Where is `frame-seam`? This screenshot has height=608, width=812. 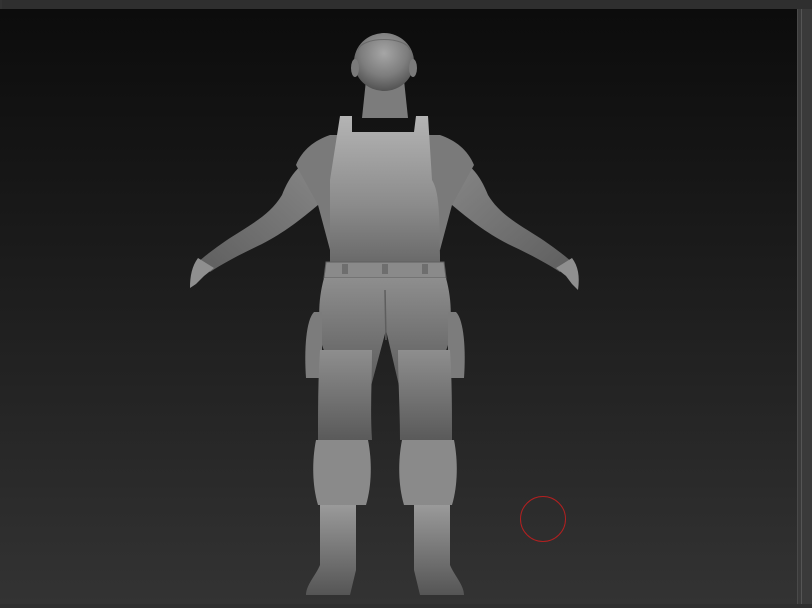 frame-seam is located at coordinates (801, 306).